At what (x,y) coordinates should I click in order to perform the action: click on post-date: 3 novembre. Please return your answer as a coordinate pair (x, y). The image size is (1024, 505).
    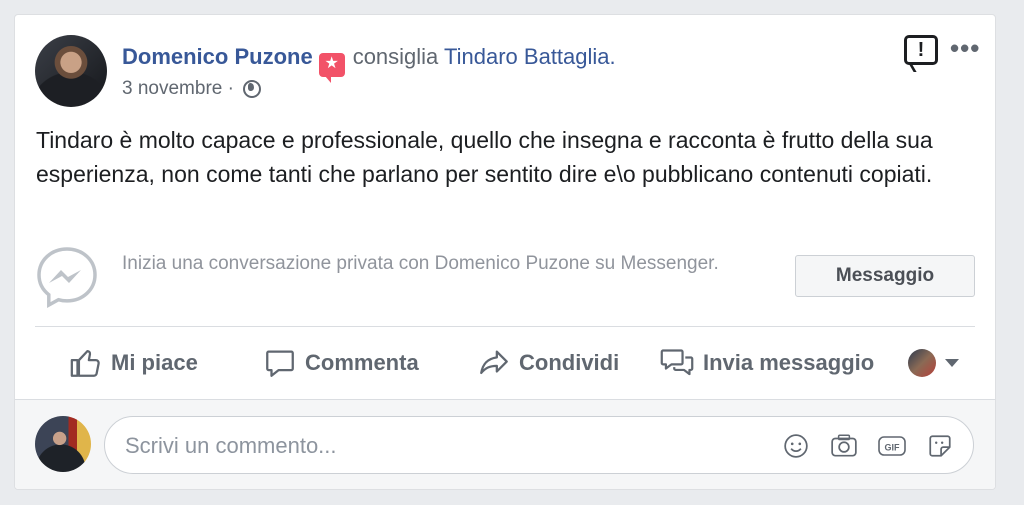
    Looking at the image, I should click on (172, 88).